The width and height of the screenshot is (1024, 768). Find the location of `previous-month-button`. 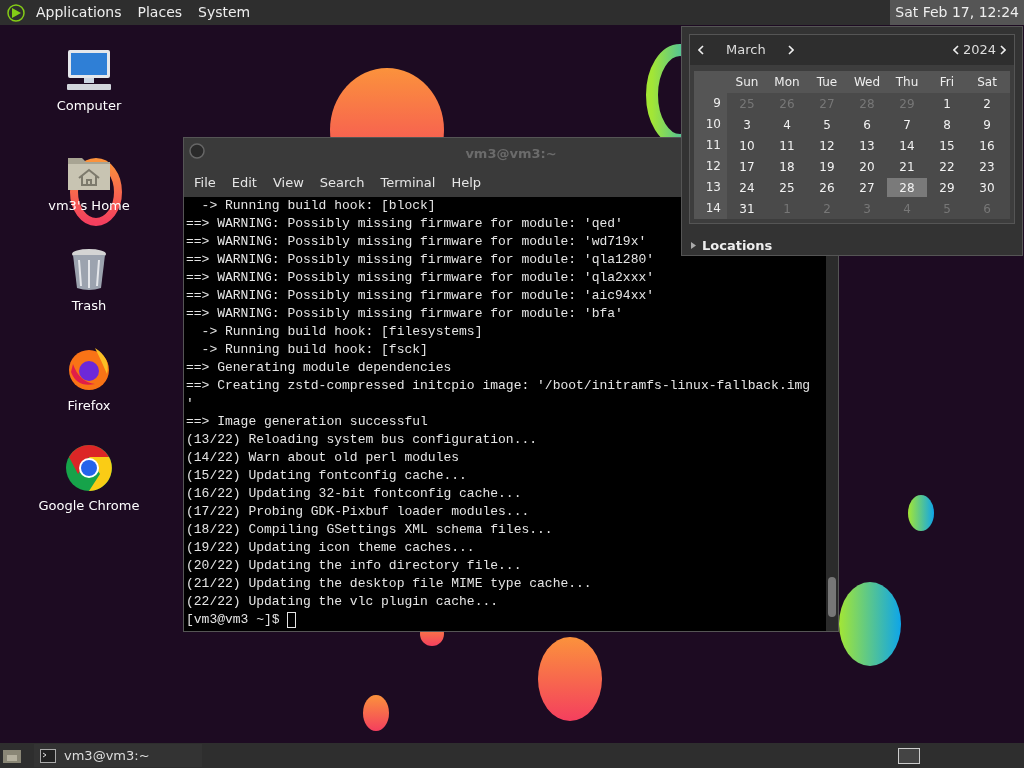

previous-month-button is located at coordinates (701, 50).